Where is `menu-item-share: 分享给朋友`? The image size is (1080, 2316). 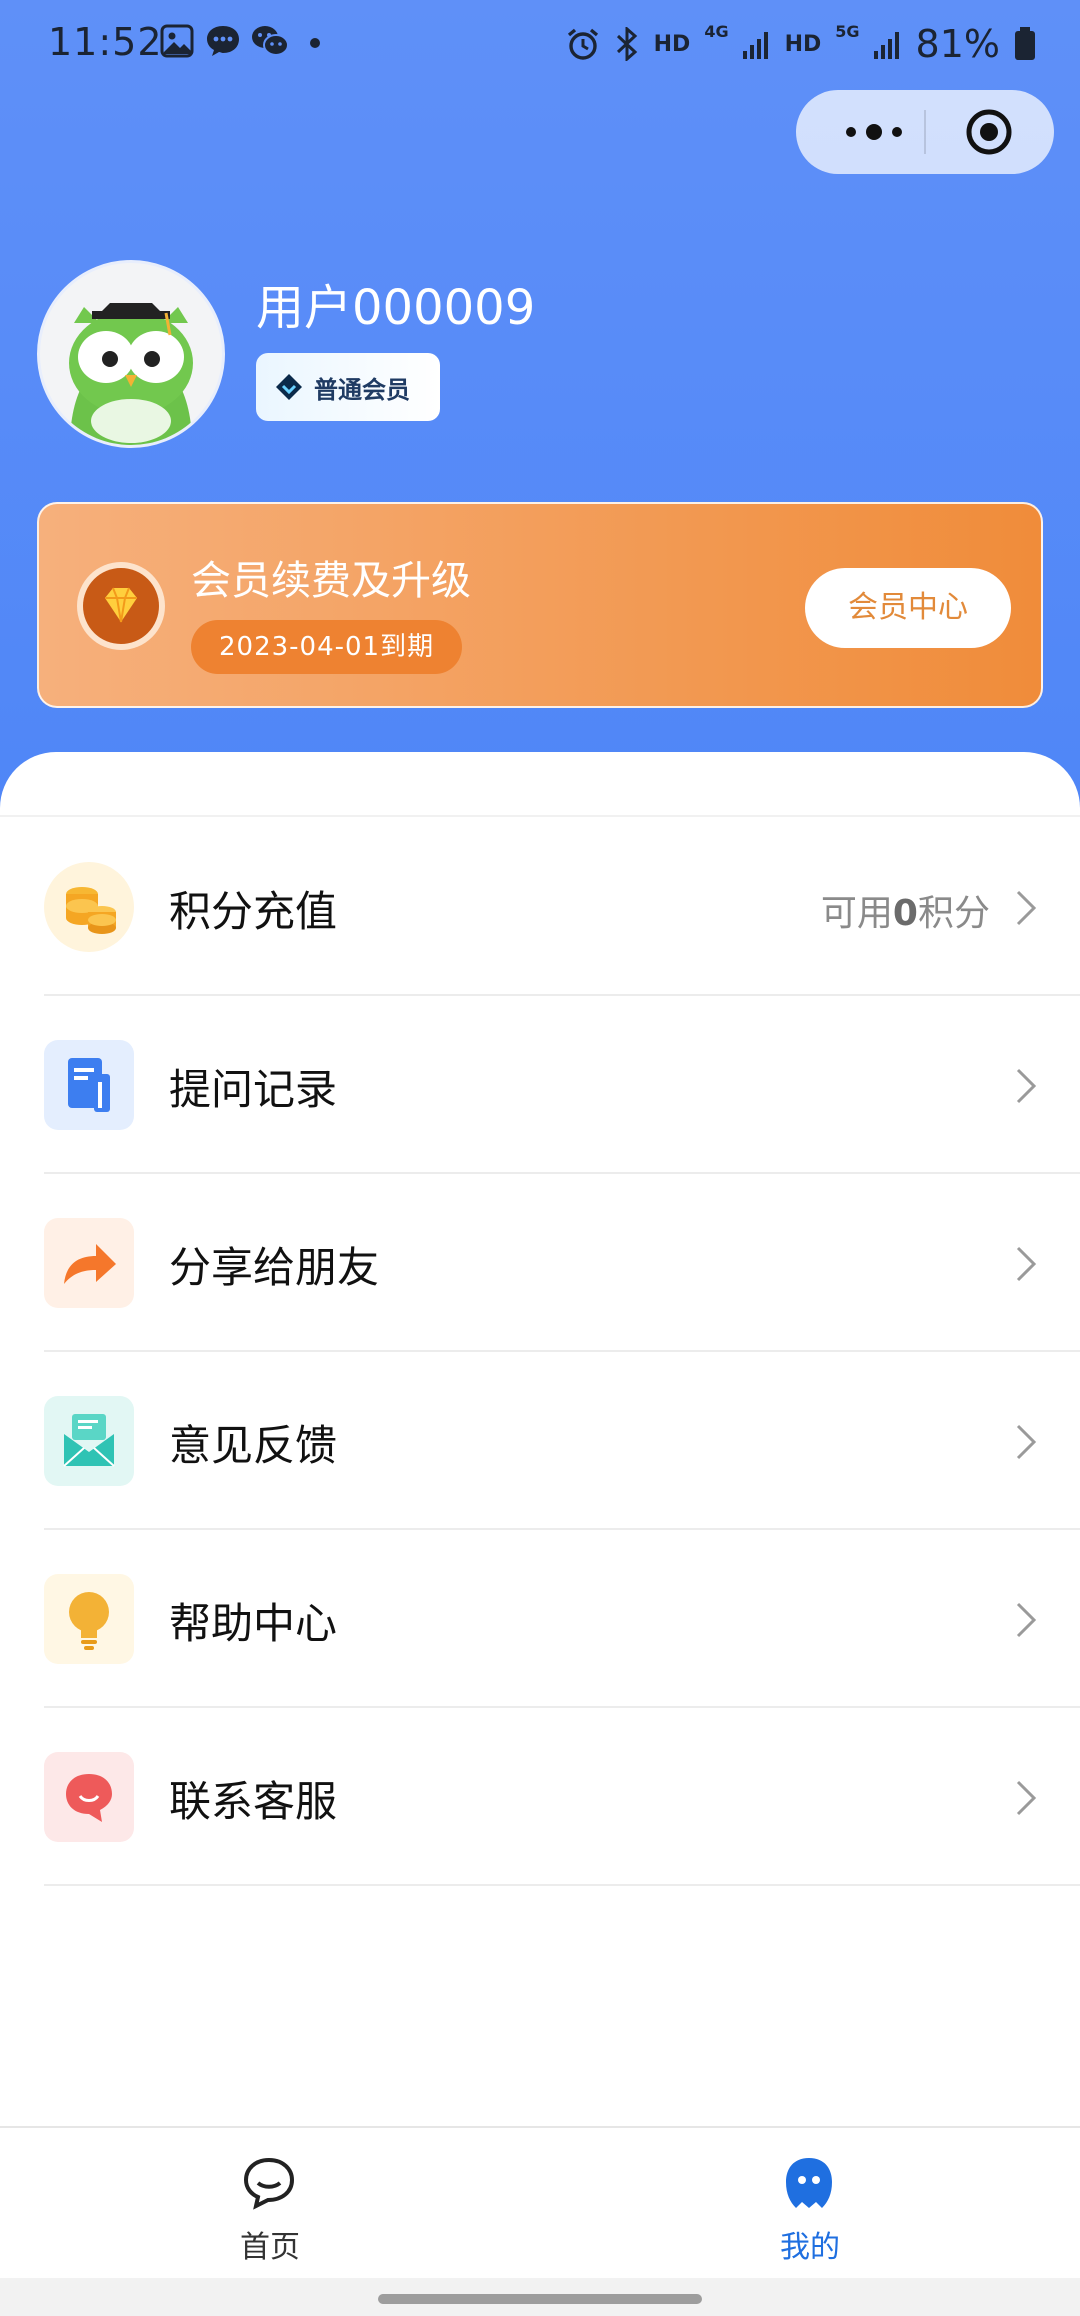 menu-item-share: 分享给朋友 is located at coordinates (540, 1263).